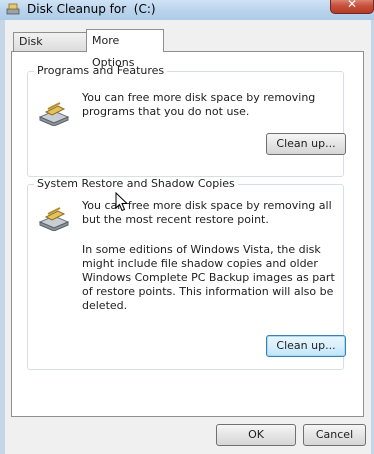  What do you see at coordinates (187, 10) in the screenshot?
I see `title-bar: Disk Cleanup for (C:) ✕` at bounding box center [187, 10].